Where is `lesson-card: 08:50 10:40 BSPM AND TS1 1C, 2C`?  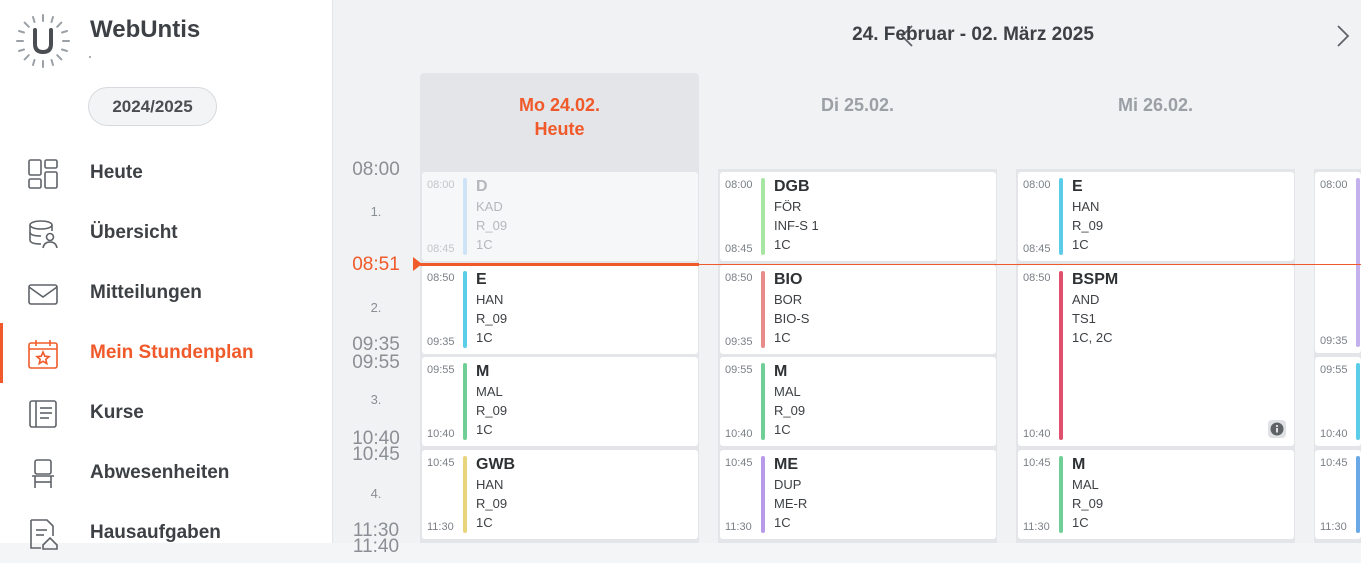 lesson-card: 08:50 10:40 BSPM AND TS1 1C, 2C is located at coordinates (1156, 355).